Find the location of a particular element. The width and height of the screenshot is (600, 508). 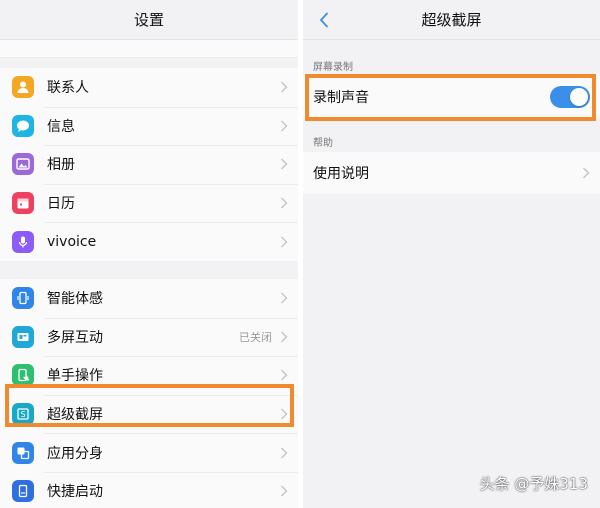

watermark-text: 头条 @予姝313 is located at coordinates (533, 484).